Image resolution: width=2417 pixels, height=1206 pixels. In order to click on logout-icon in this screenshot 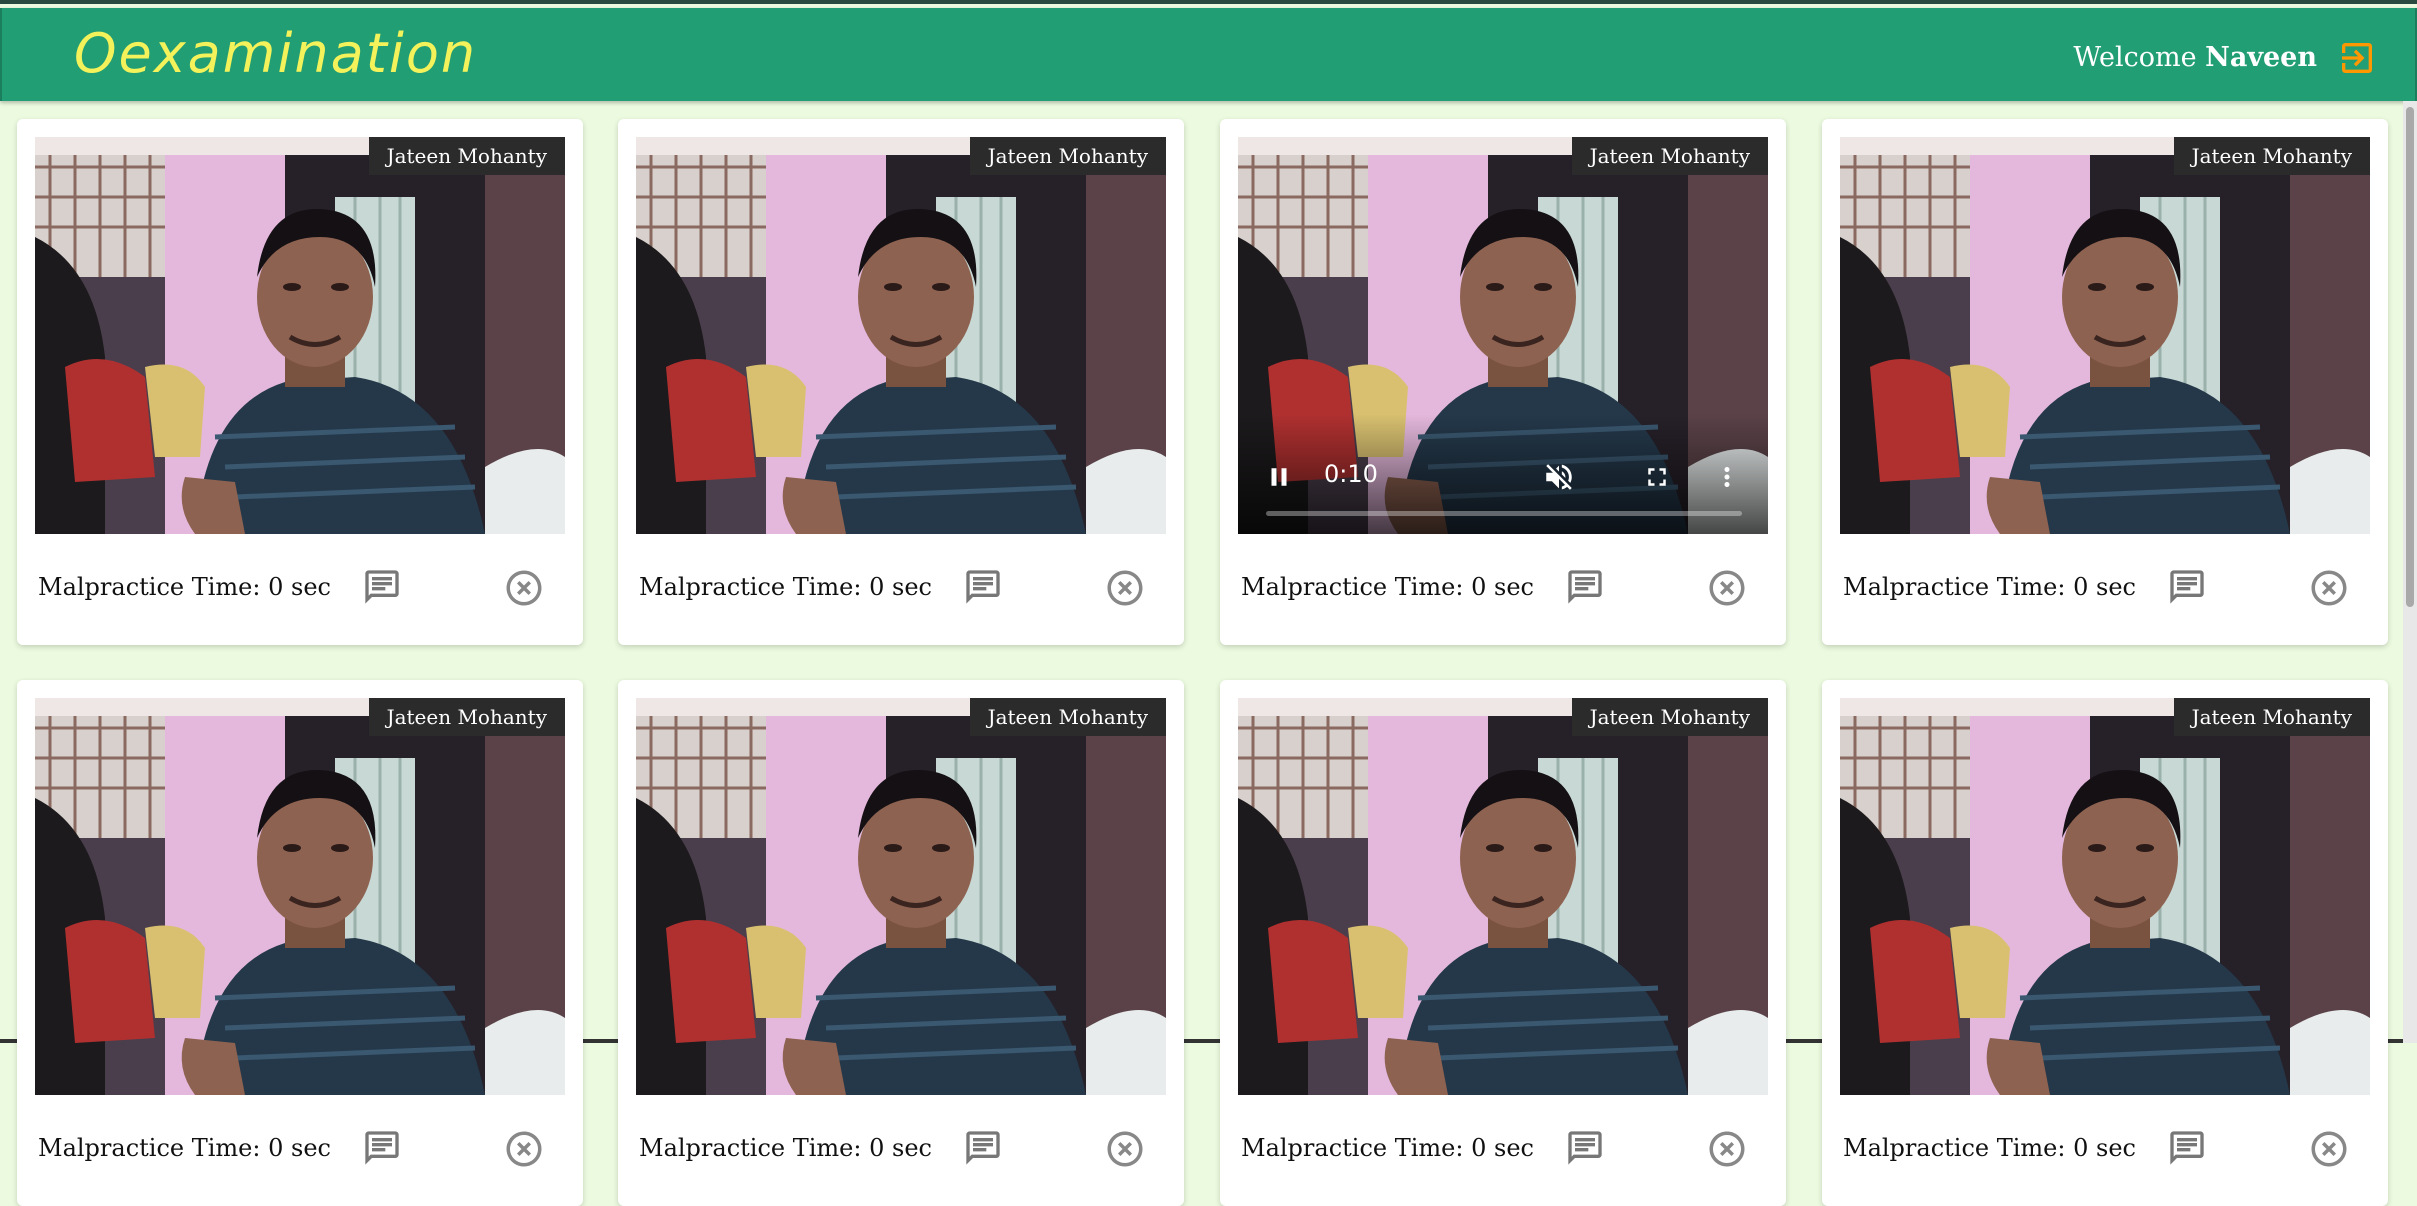, I will do `click(2357, 58)`.